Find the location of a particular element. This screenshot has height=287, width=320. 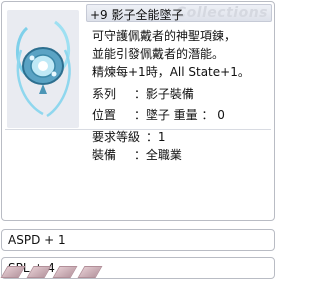

item-title-bar: Collections +9 影子全能墜子 is located at coordinates (179, 13).